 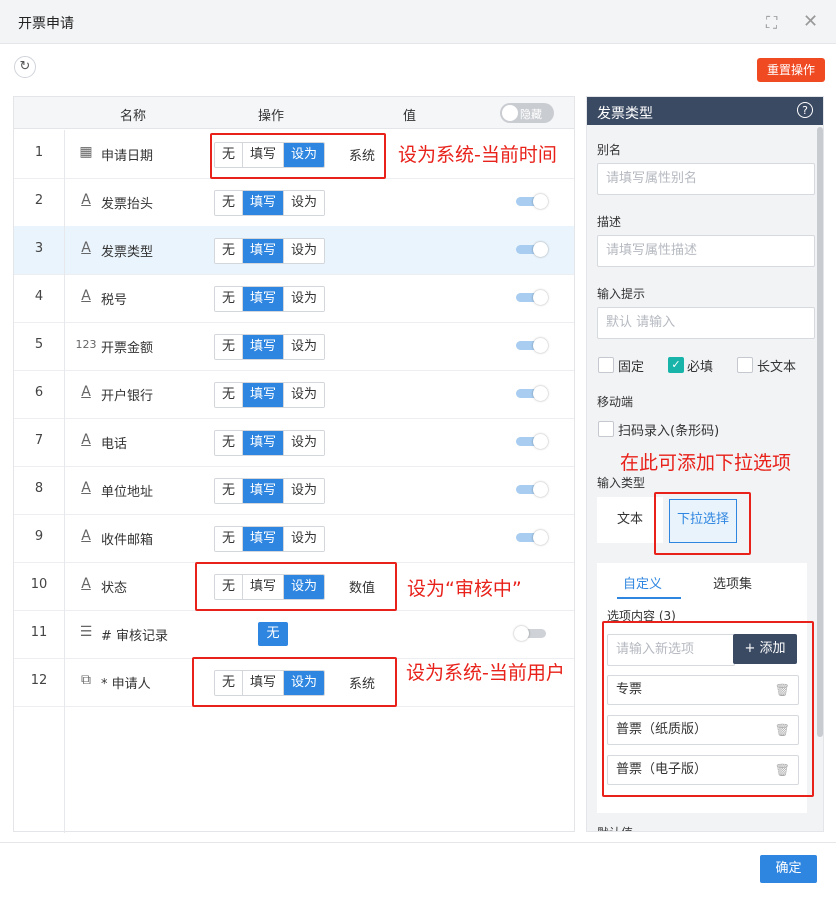 I want to click on row-number: 10, so click(x=39, y=584).